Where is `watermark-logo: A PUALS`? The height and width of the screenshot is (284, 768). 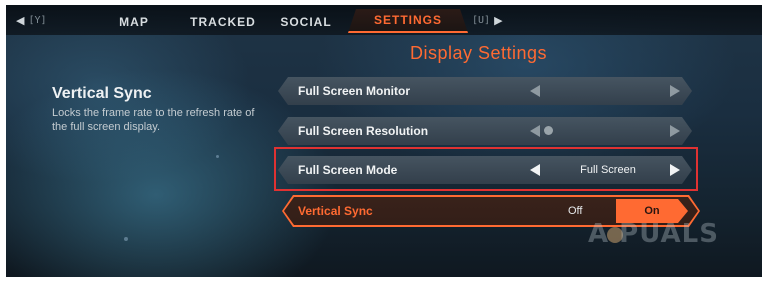 watermark-logo: A PUALS is located at coordinates (653, 234).